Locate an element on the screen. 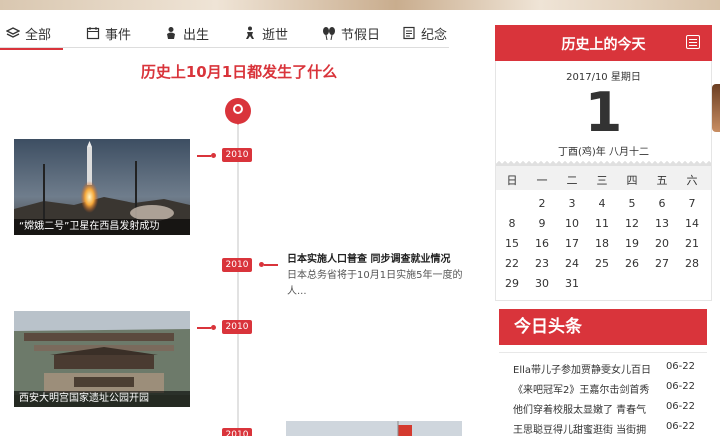 Image resolution: width=720 pixels, height=436 pixels. calendar-day: 2 is located at coordinates (542, 204).